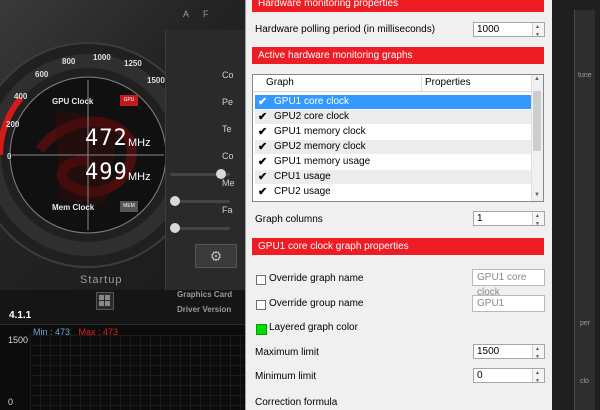  What do you see at coordinates (129, 206) in the screenshot?
I see `memory-chip-icon: MEM` at bounding box center [129, 206].